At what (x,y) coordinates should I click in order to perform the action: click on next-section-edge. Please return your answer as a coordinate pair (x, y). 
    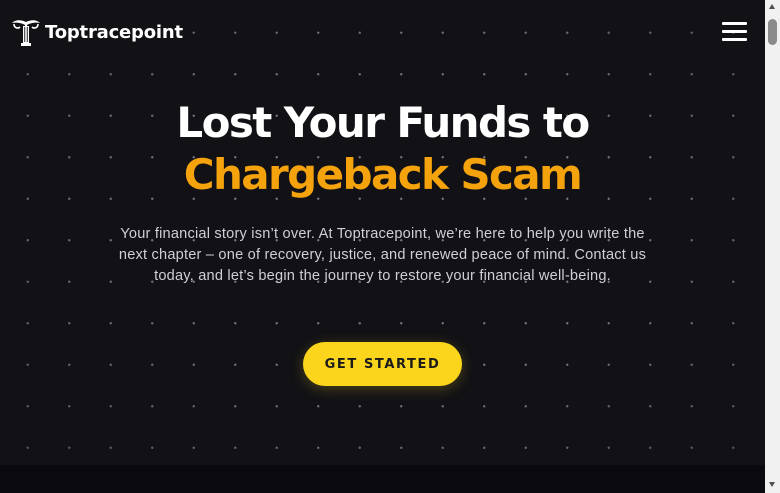
    Looking at the image, I should click on (382, 479).